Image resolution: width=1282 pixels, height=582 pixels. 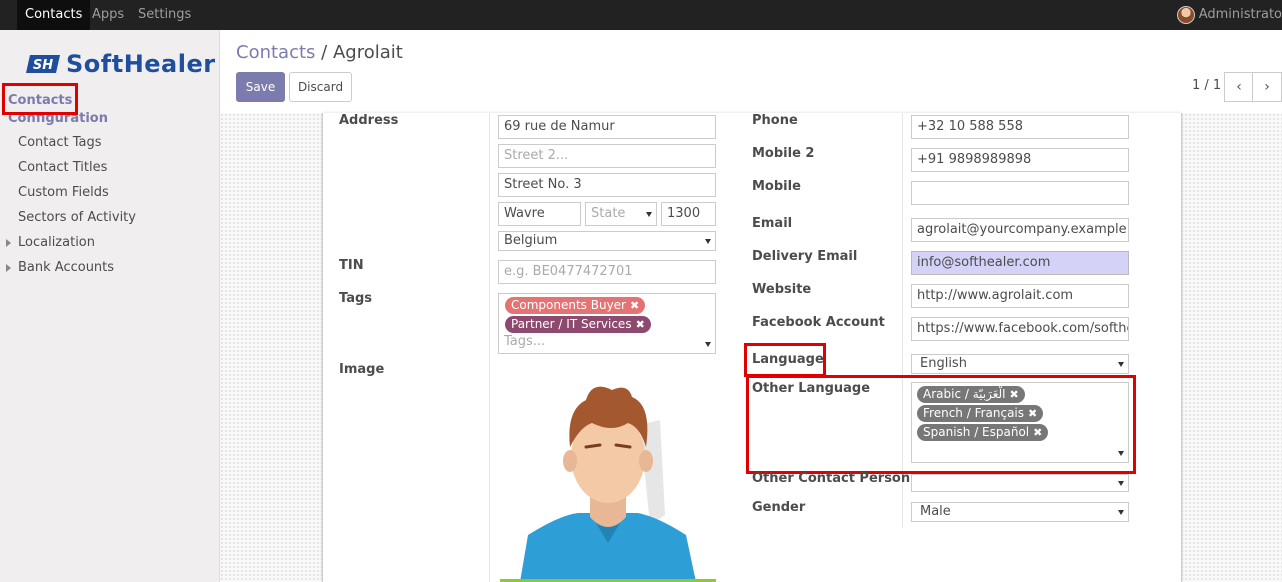 What do you see at coordinates (1020, 127) in the screenshot?
I see `phone-field: +32 10 588 558` at bounding box center [1020, 127].